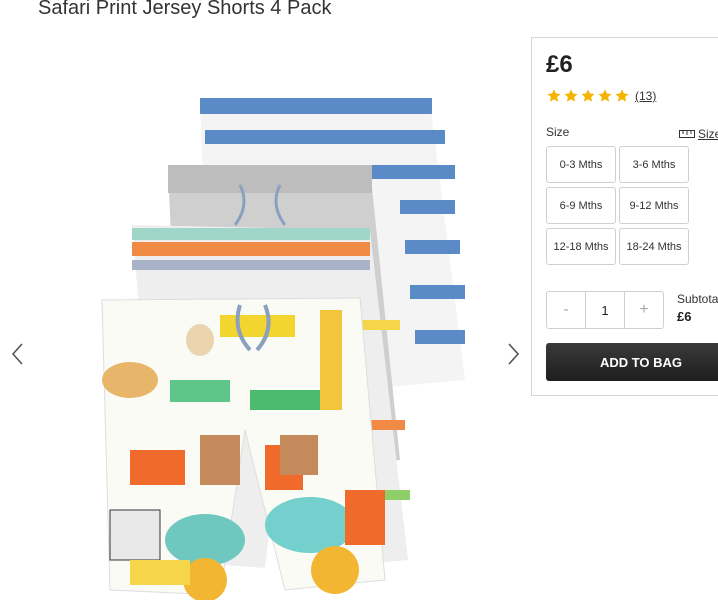  I want to click on chevron-left-icon, so click(17, 354).